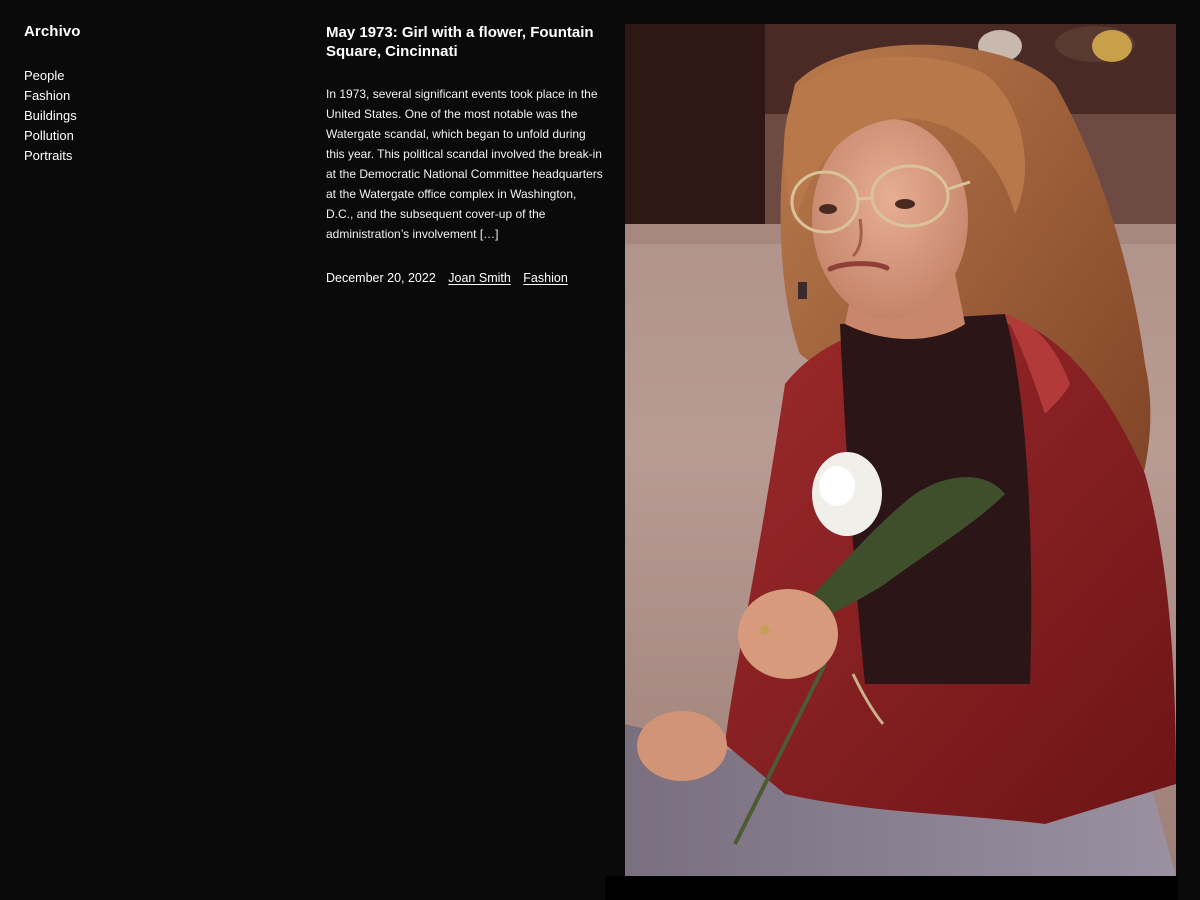  What do you see at coordinates (545, 278) in the screenshot?
I see `post-category-link: Fashion` at bounding box center [545, 278].